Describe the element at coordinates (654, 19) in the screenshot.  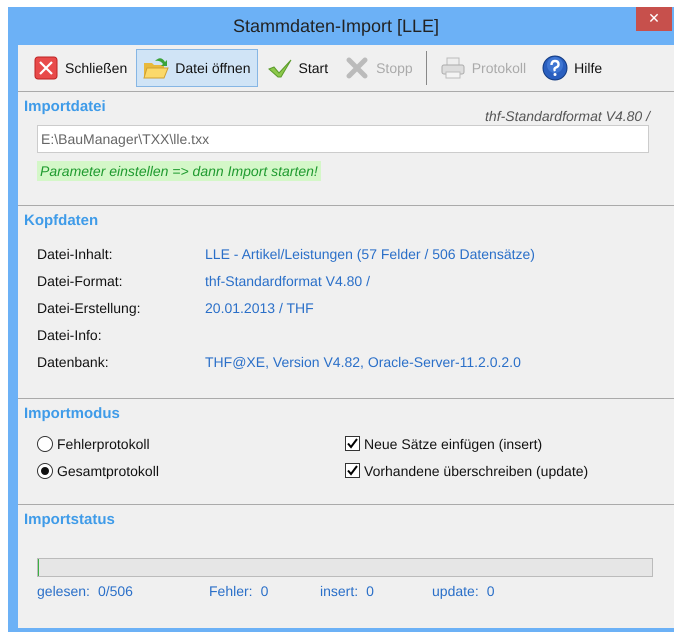
I see `close-button: ✕` at that location.